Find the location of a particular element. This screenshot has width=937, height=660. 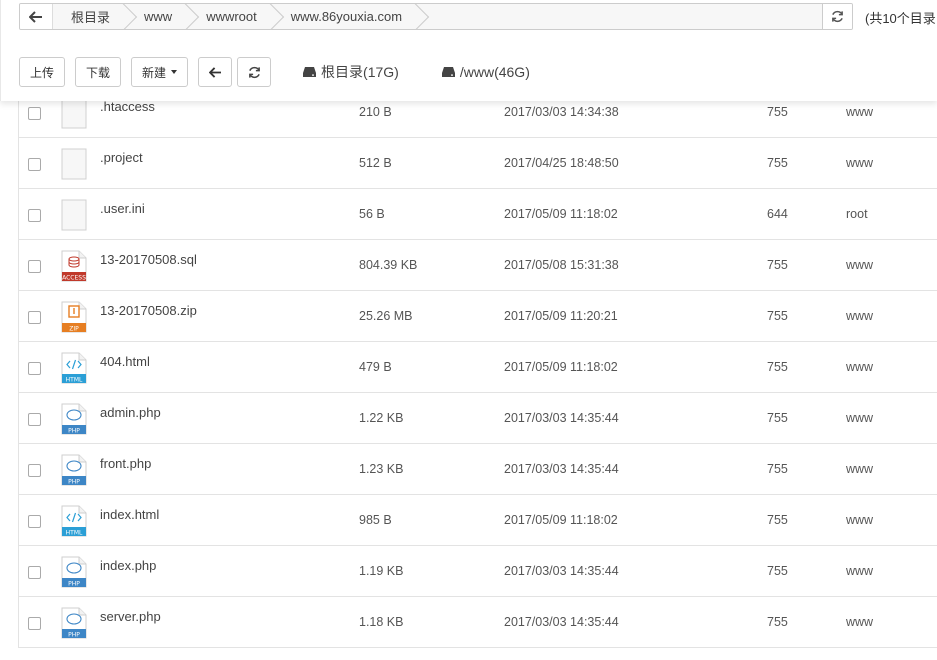

download-button: 下载 is located at coordinates (98, 72).